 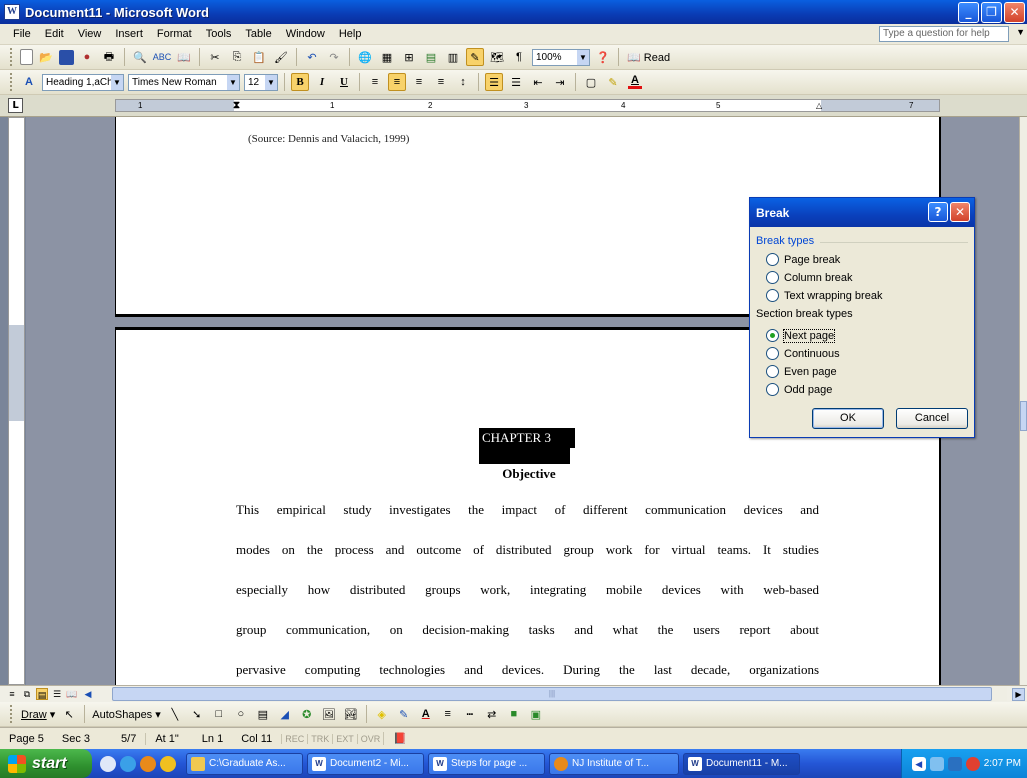 What do you see at coordinates (22, 34) in the screenshot?
I see `menu-file: File` at bounding box center [22, 34].